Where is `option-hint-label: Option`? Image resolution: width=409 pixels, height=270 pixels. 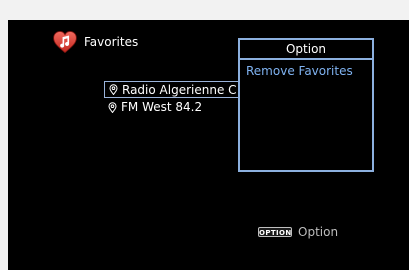 option-hint-label: Option is located at coordinates (318, 232).